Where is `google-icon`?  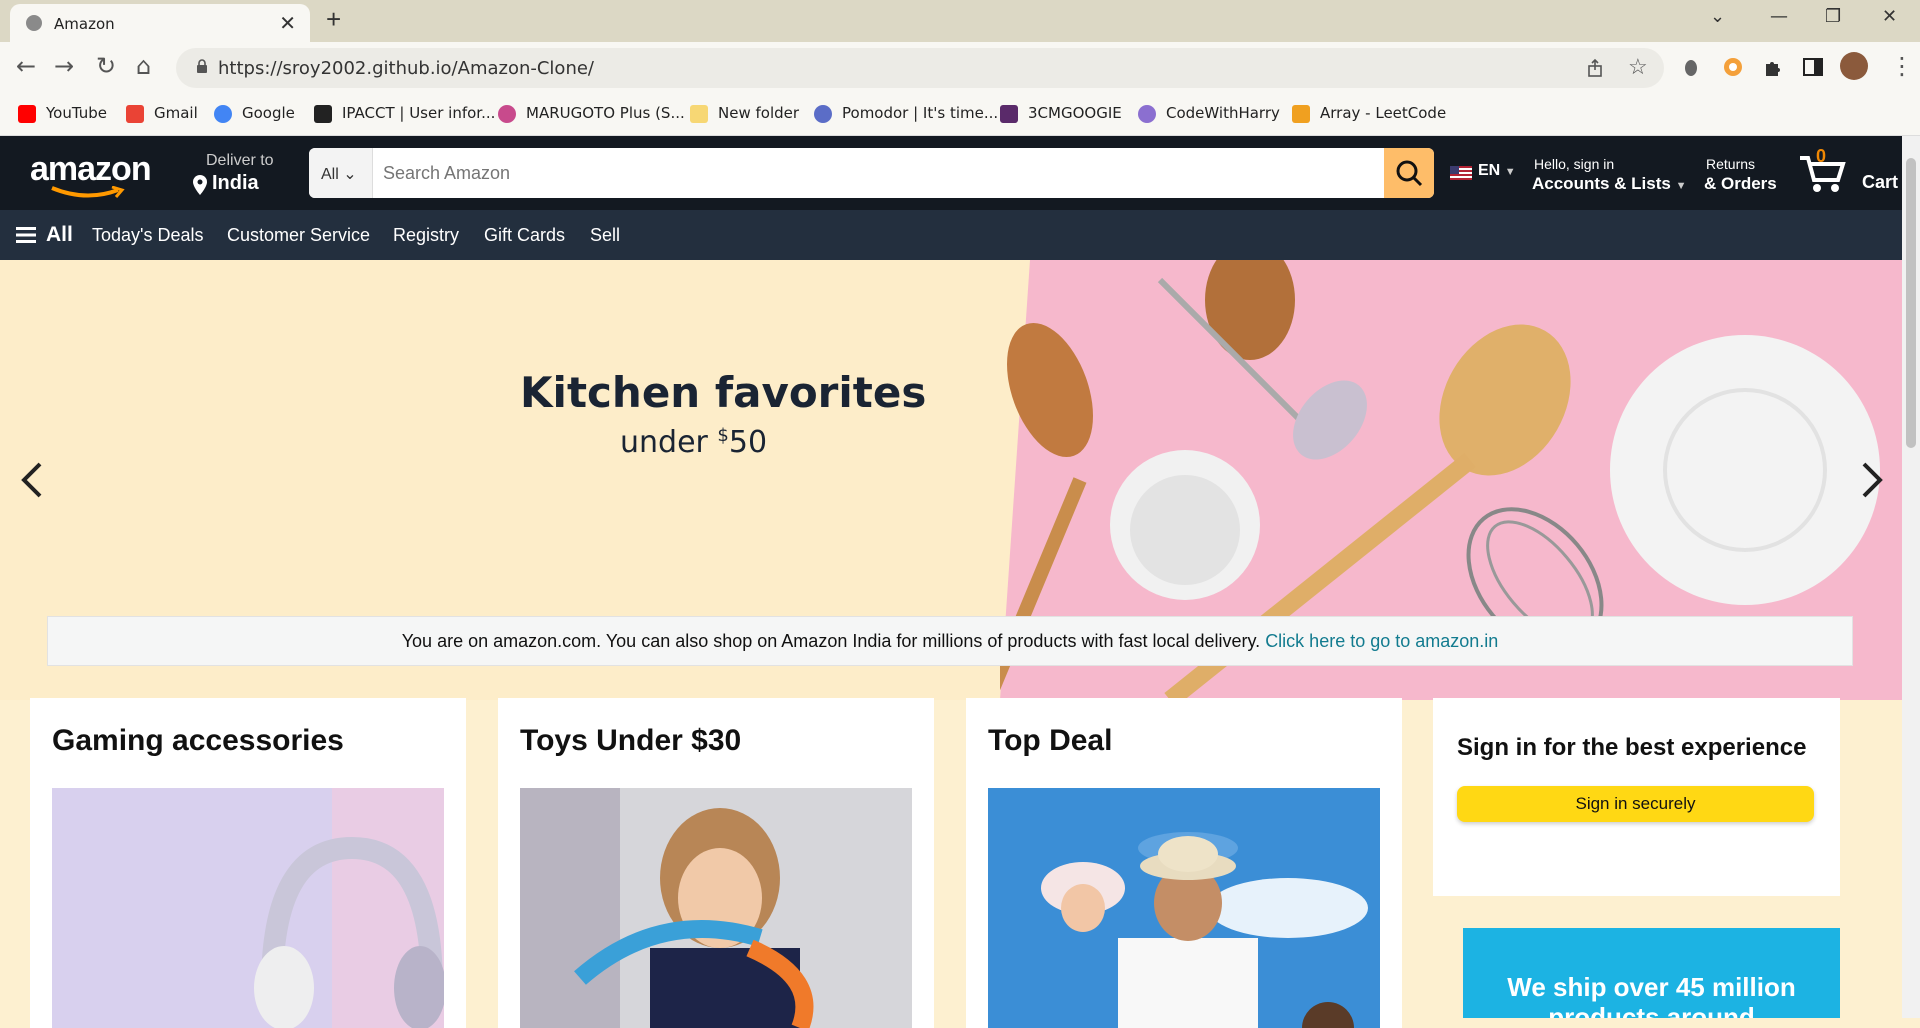 google-icon is located at coordinates (223, 113).